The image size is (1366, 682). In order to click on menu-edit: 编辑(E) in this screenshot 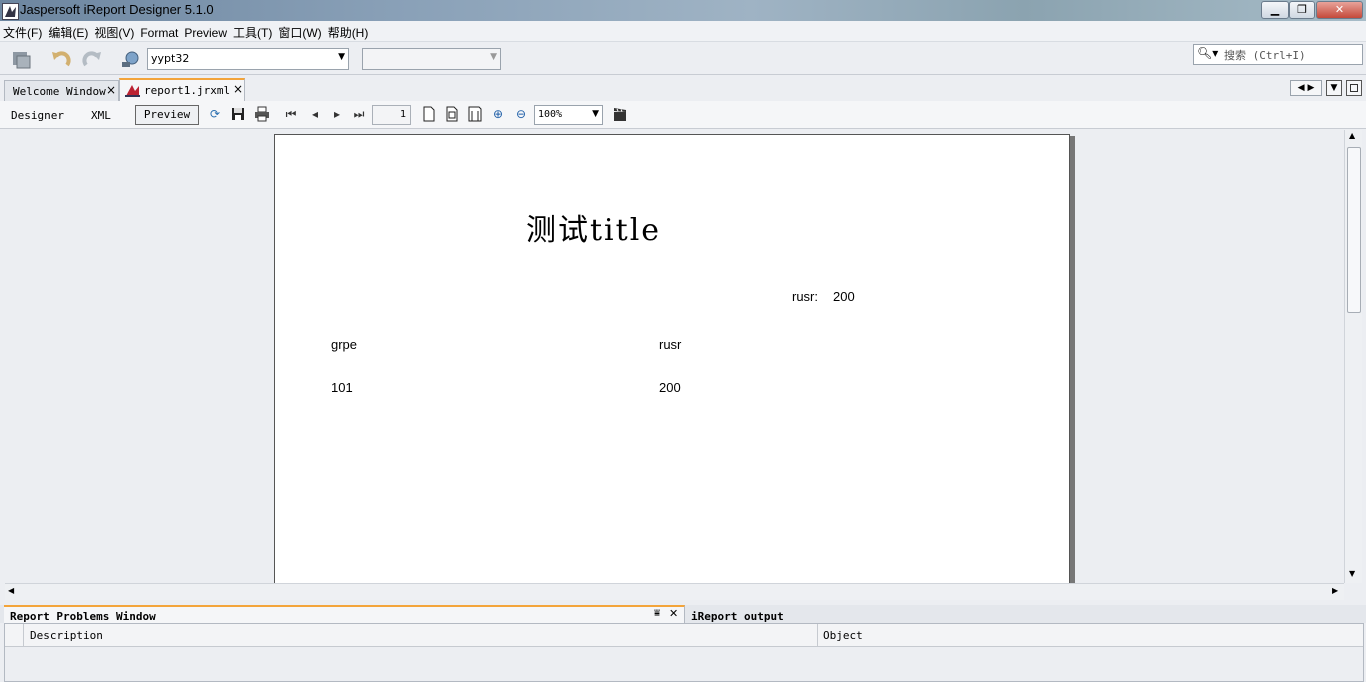, I will do `click(68, 31)`.